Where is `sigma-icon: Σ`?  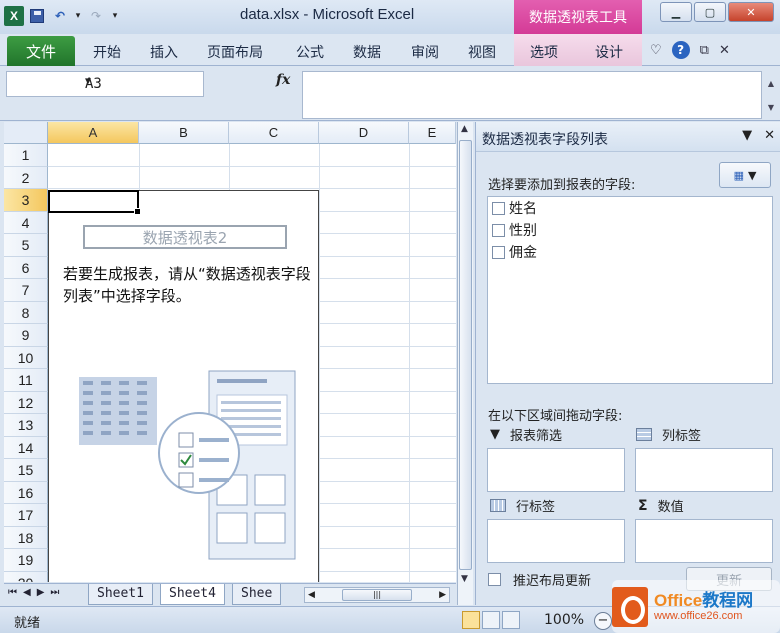 sigma-icon: Σ is located at coordinates (643, 505).